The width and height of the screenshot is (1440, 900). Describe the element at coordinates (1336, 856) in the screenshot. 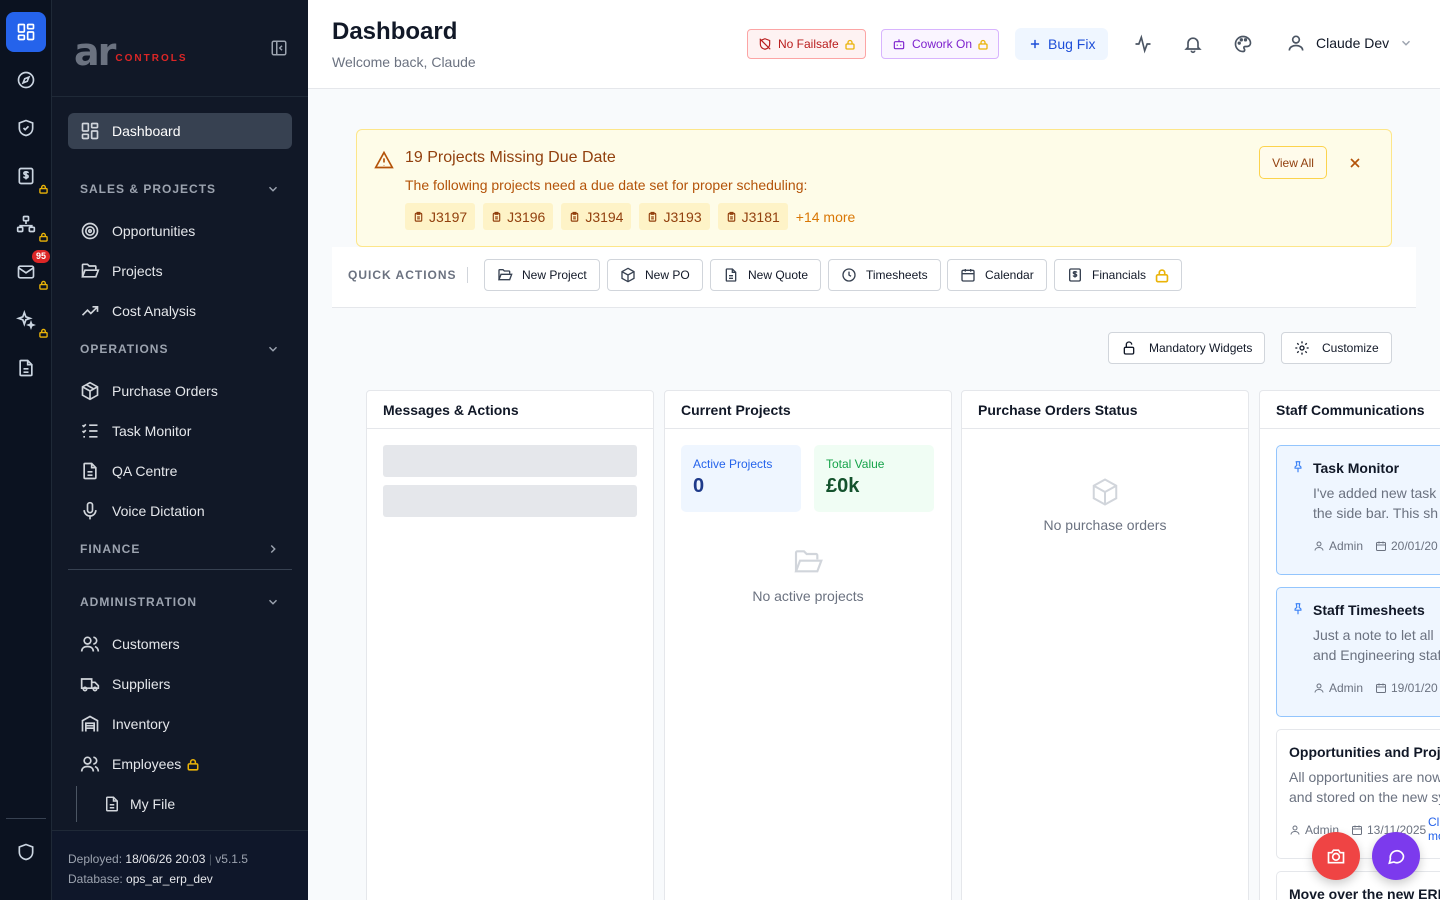

I see `screenshot-button` at that location.